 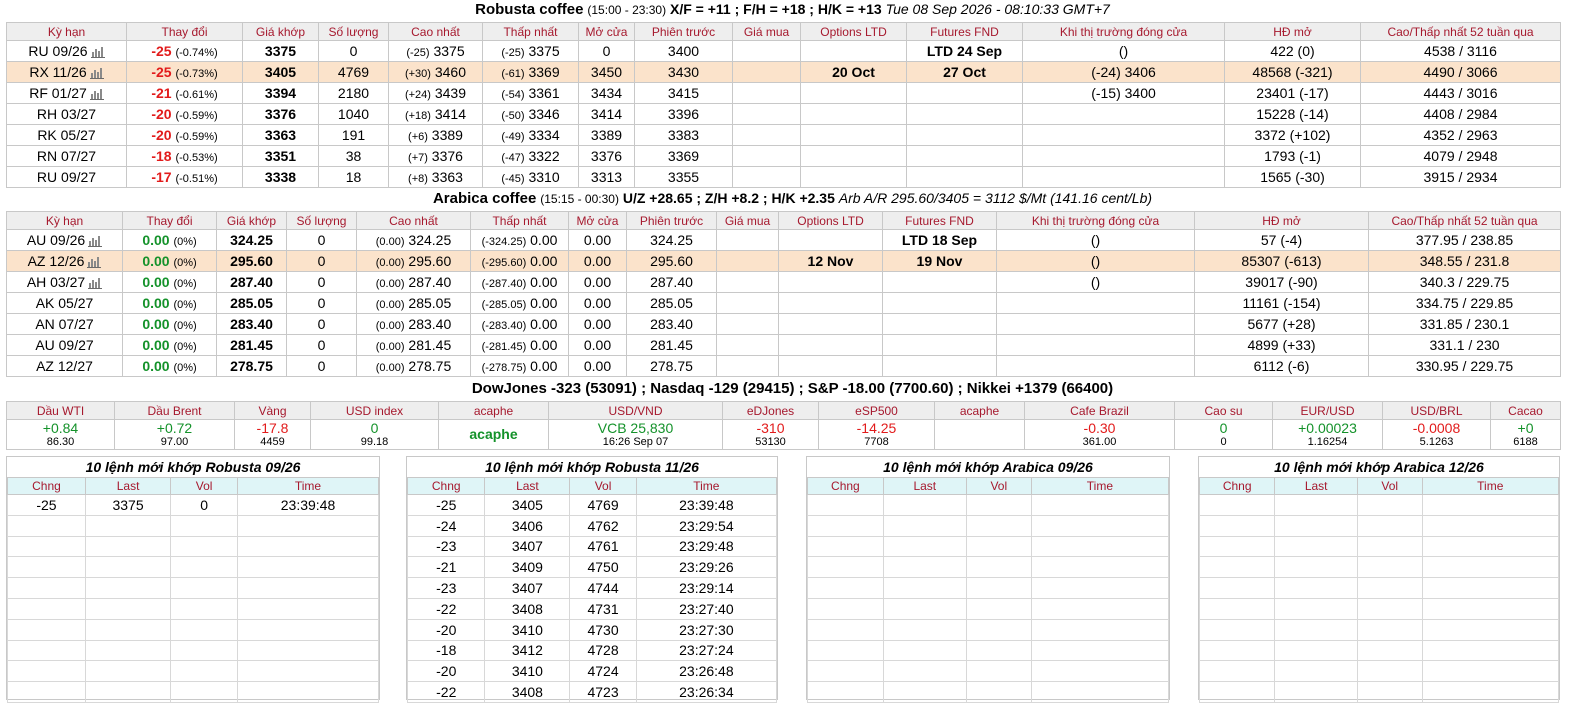 I want to click on contract-symbol-cell: AZ 12/26, so click(x=64, y=261).